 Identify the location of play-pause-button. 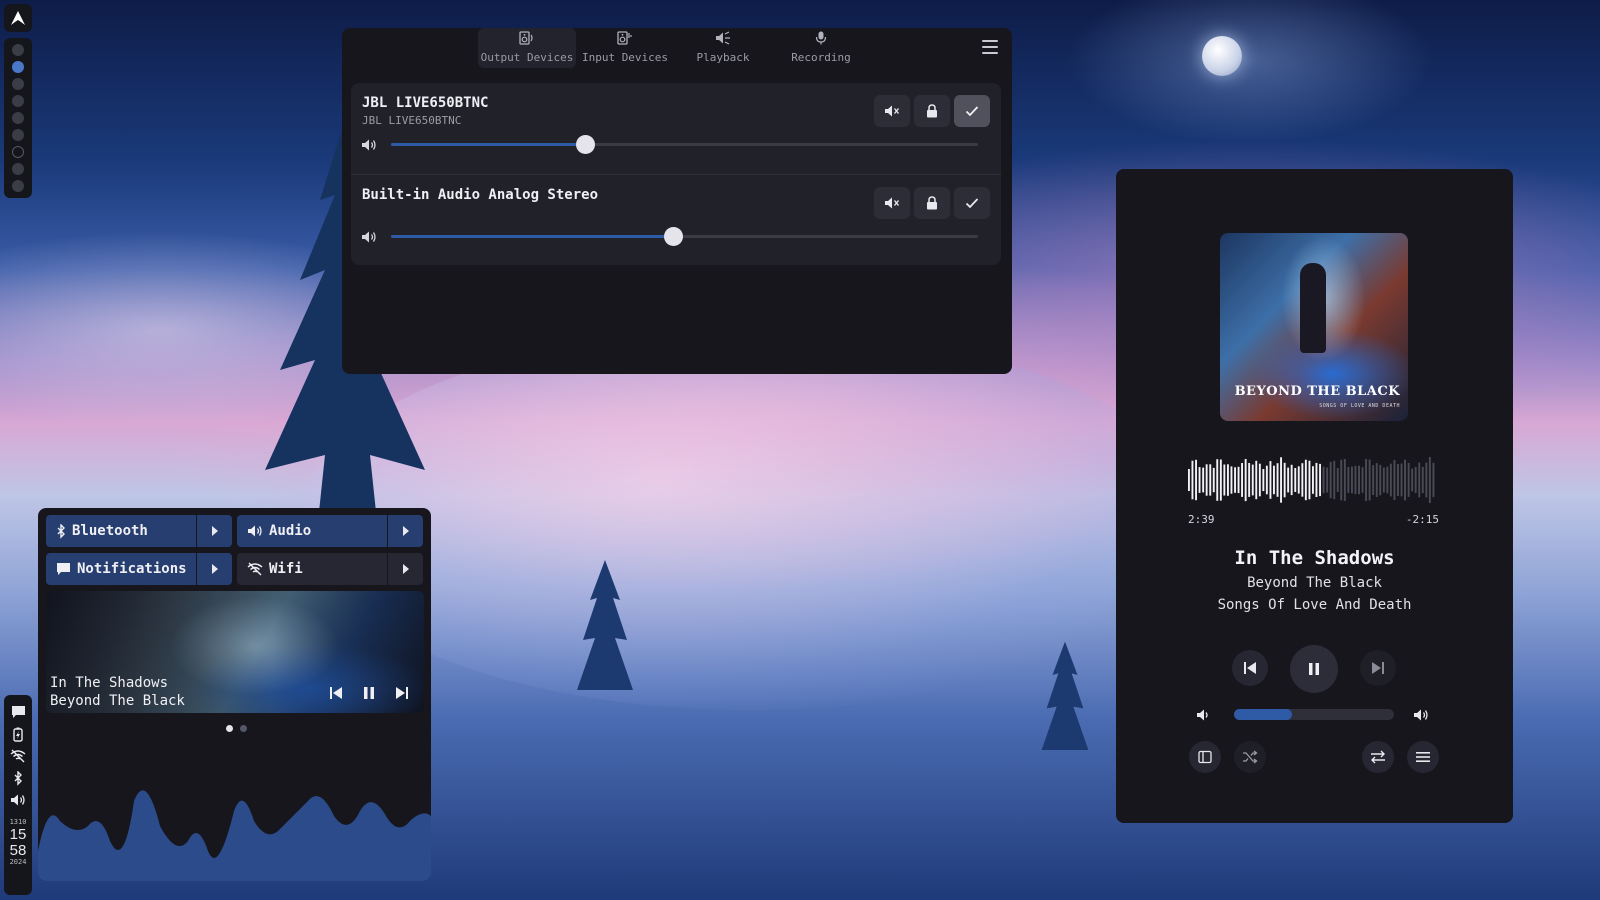
(1314, 669).